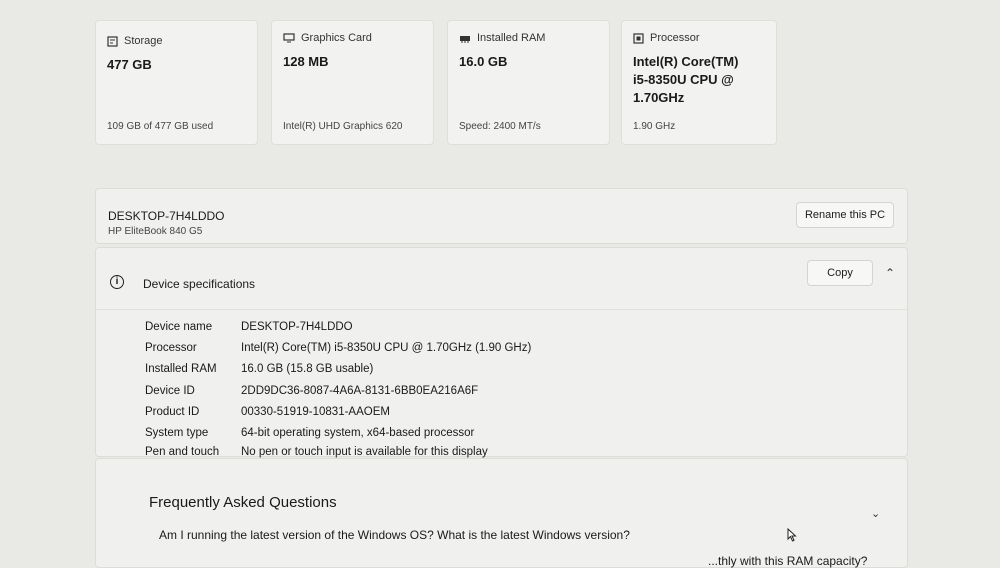 The height and width of the screenshot is (568, 1000). Describe the element at coordinates (177, 433) in the screenshot. I see `spec-key: System type` at that location.